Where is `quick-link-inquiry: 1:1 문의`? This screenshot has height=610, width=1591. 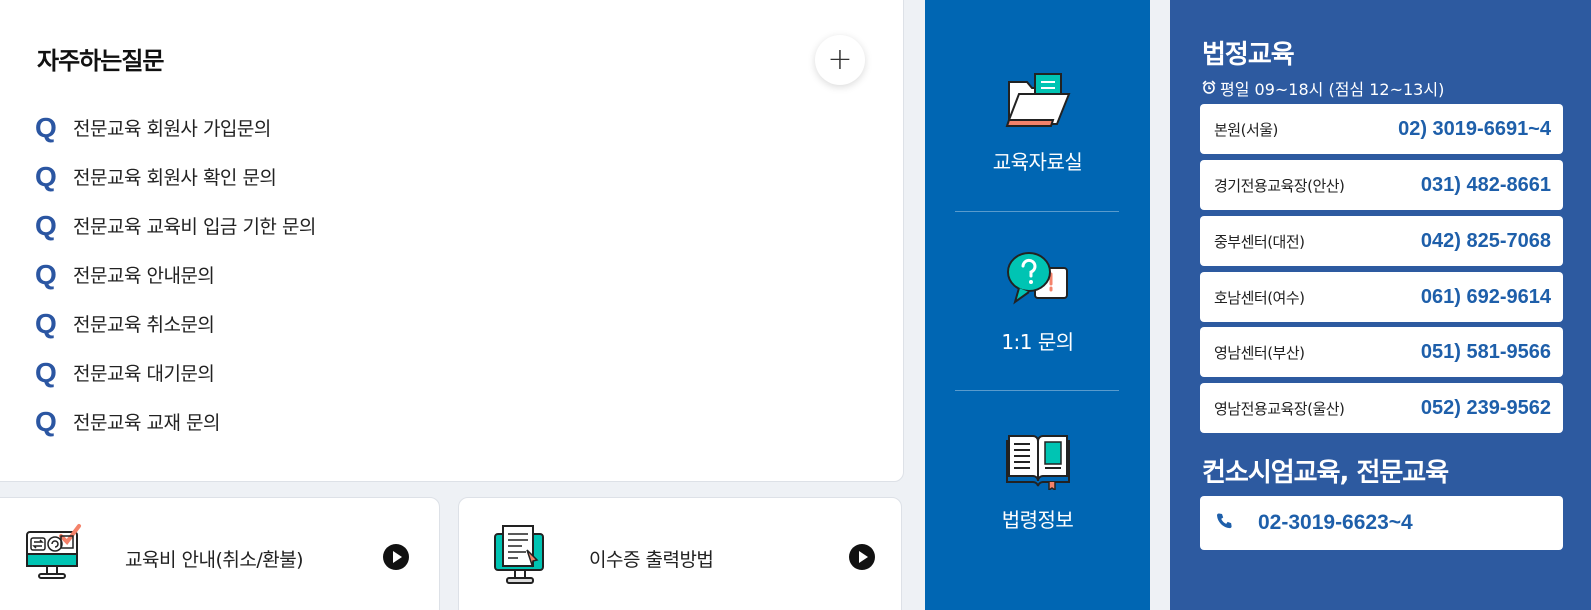 quick-link-inquiry: 1:1 문의 is located at coordinates (1037, 270).